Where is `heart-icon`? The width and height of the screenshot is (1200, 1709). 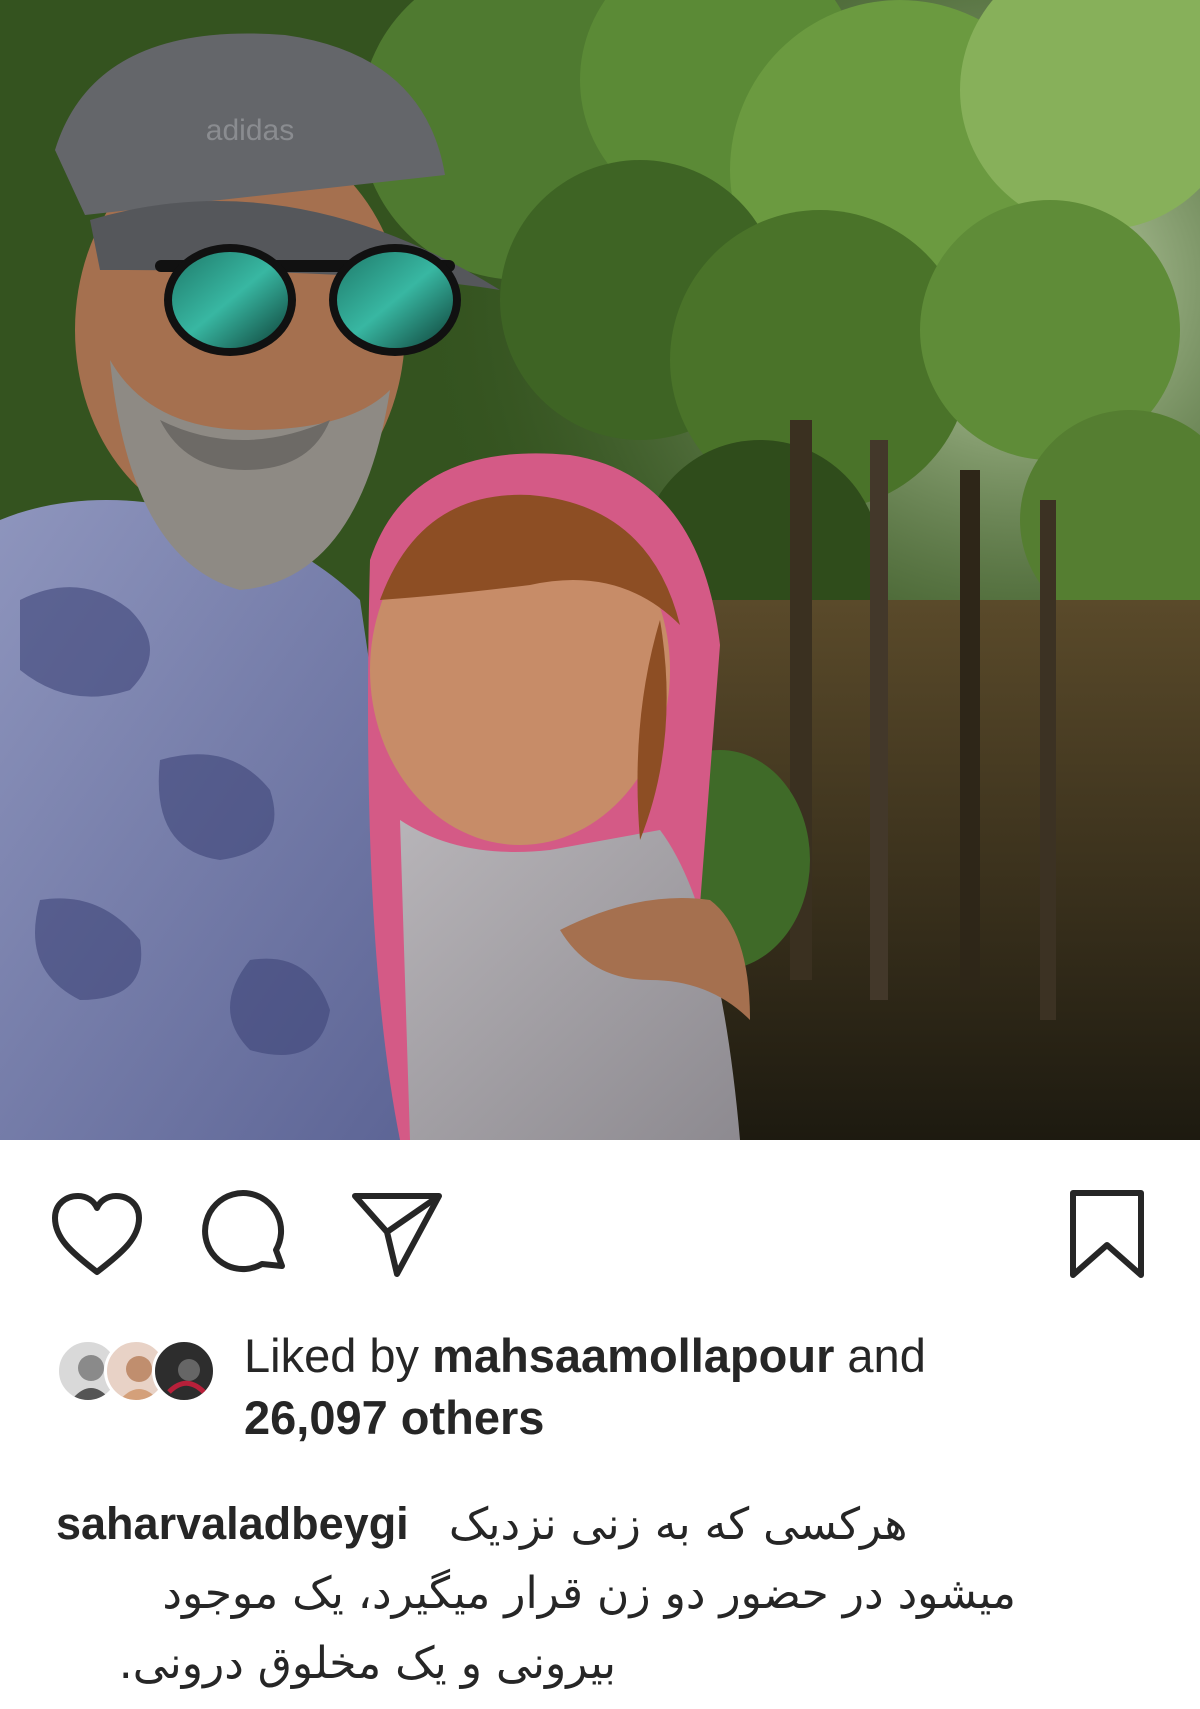 heart-icon is located at coordinates (97, 1234).